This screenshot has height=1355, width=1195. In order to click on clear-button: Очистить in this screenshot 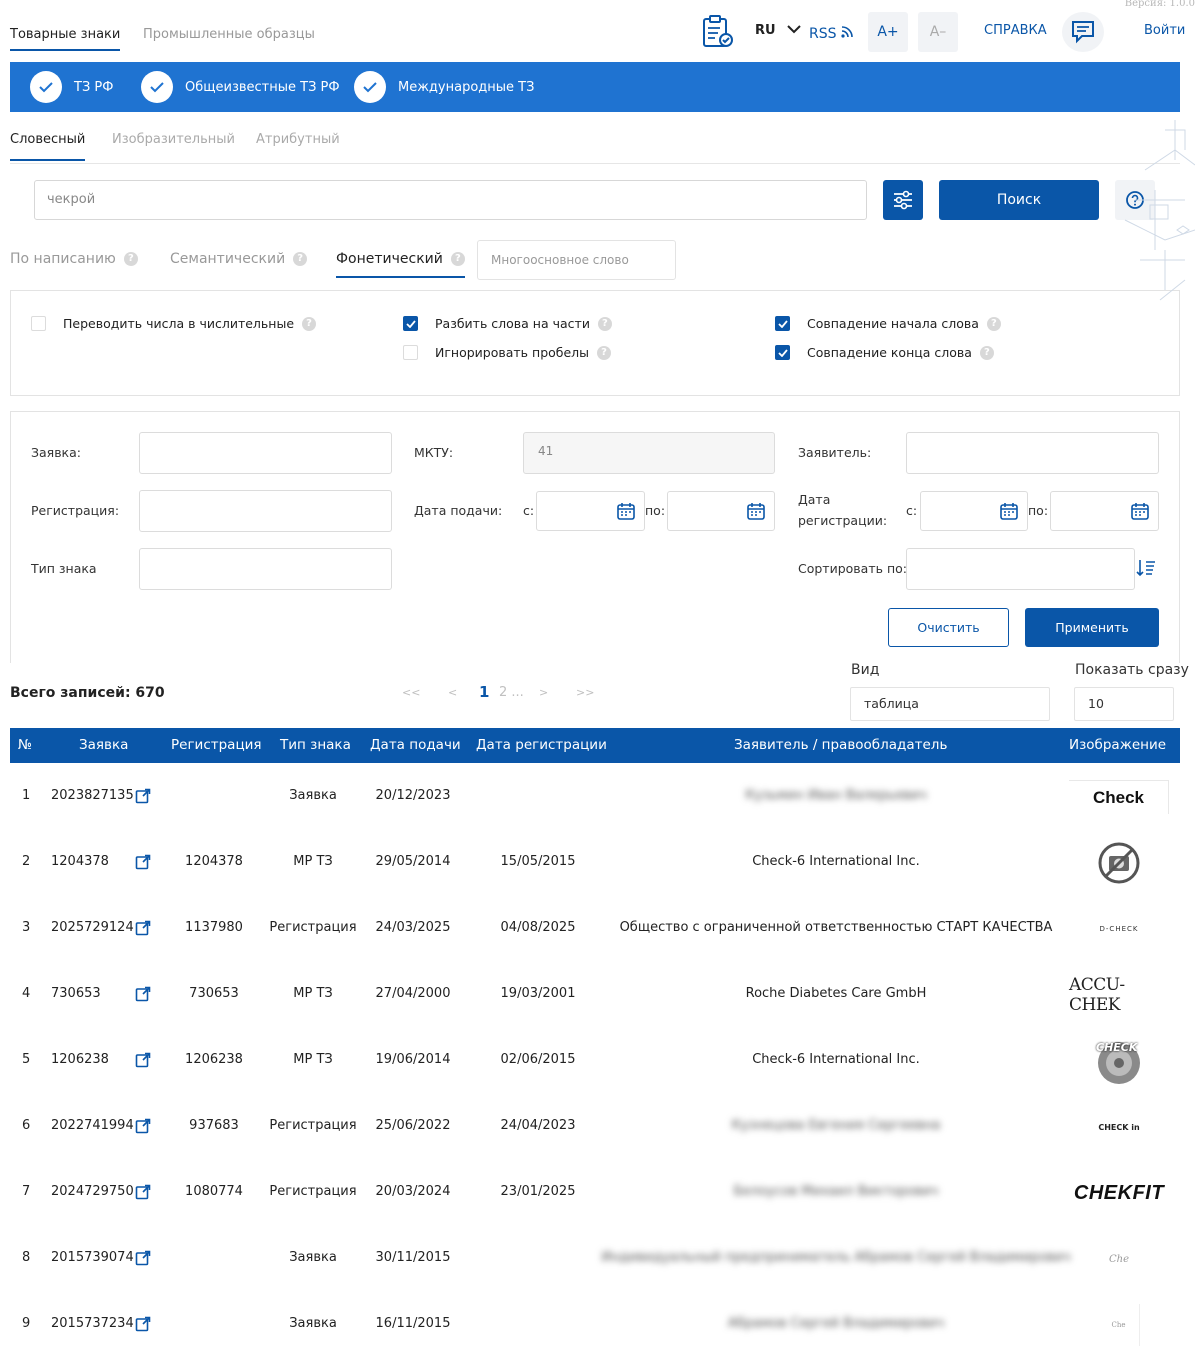, I will do `click(948, 627)`.